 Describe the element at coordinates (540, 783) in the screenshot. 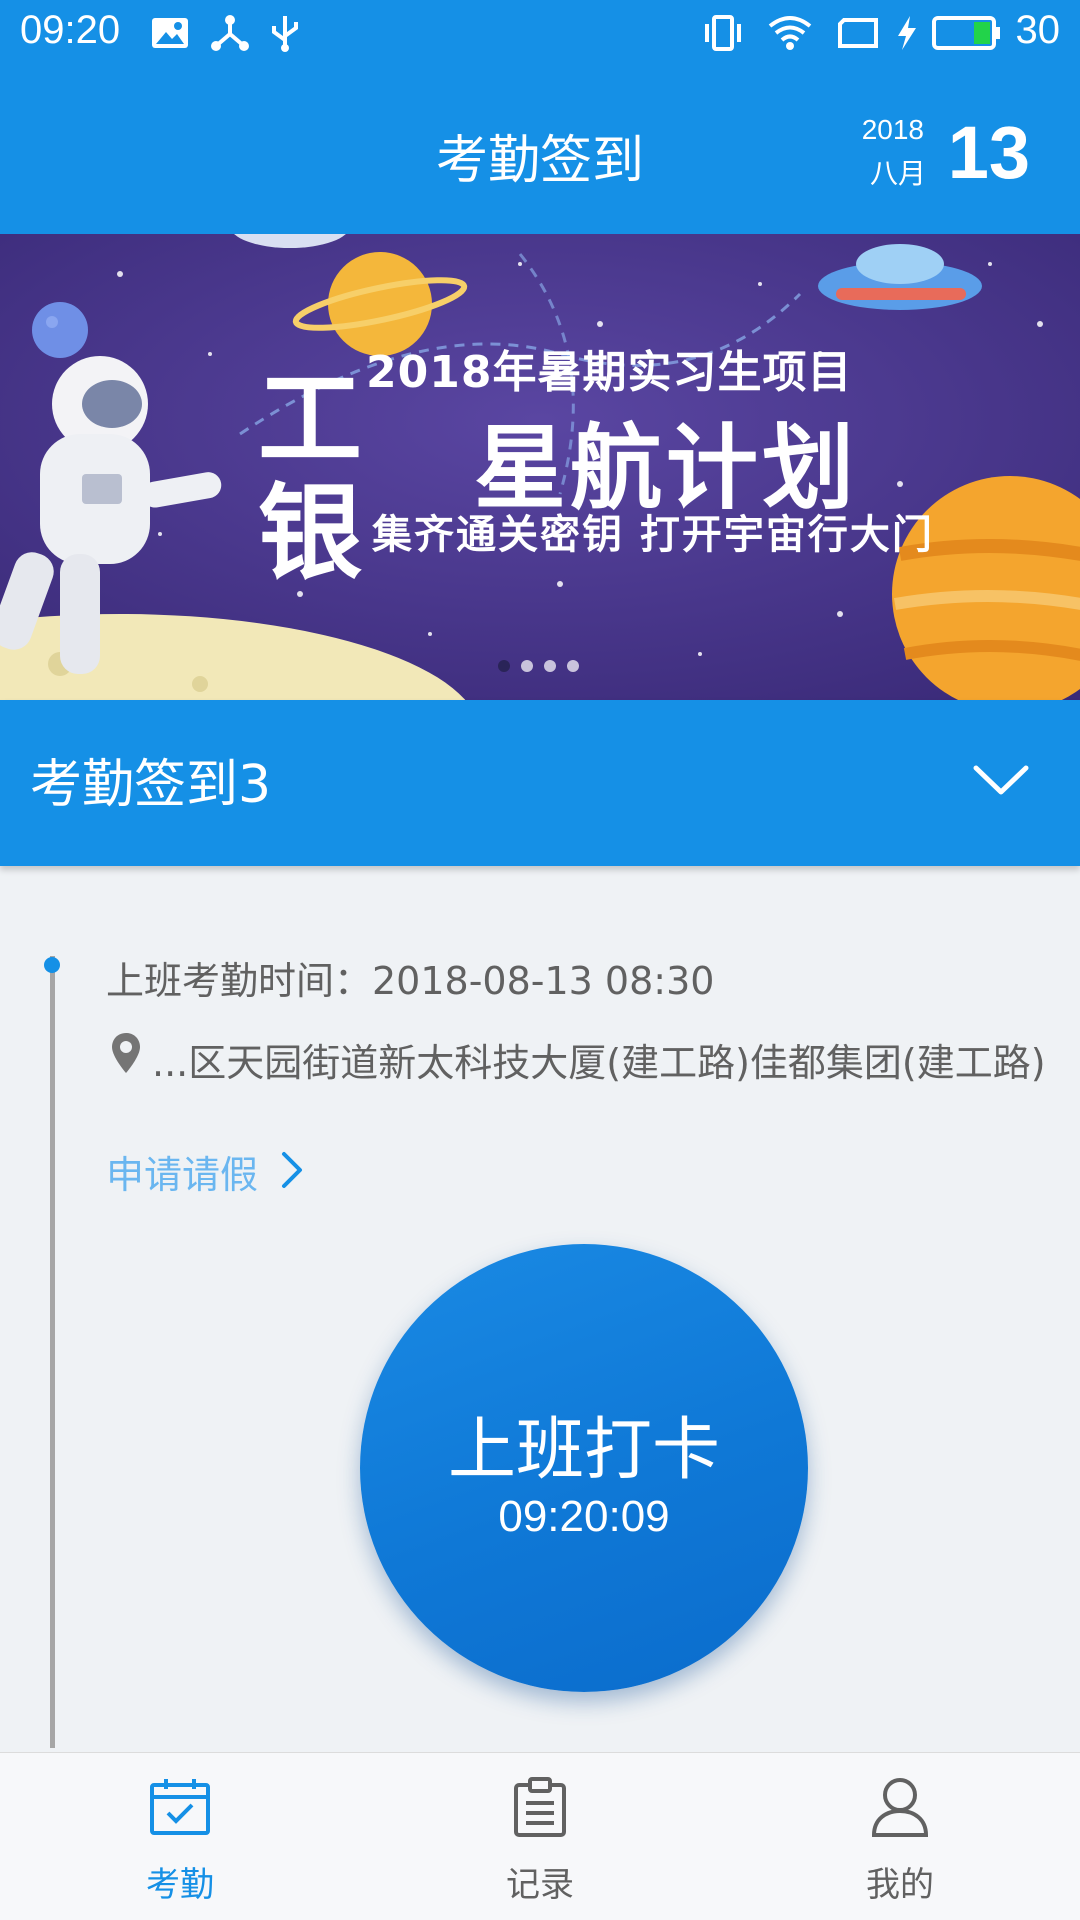

I see `attendance-group-selector: 考勤签到3` at that location.